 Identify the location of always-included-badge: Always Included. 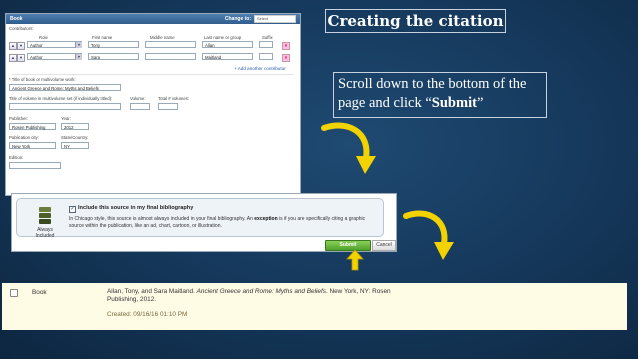
(45, 223).